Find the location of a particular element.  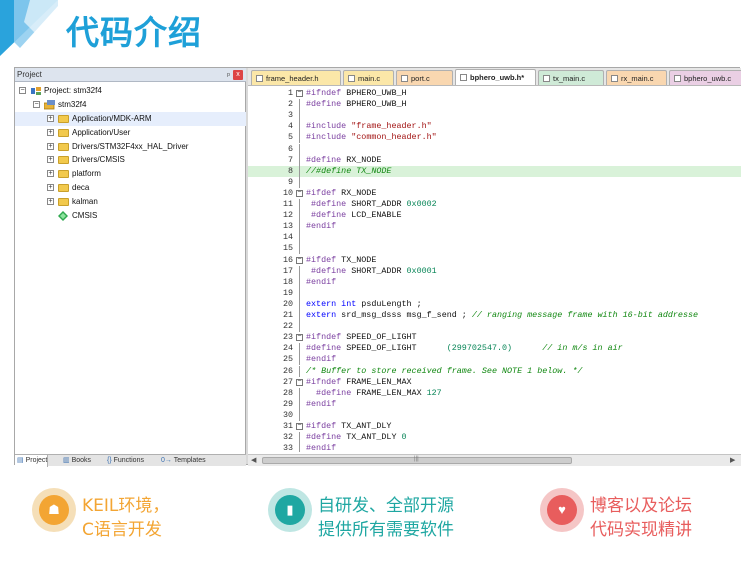

tree-item: + platform is located at coordinates (130, 174).